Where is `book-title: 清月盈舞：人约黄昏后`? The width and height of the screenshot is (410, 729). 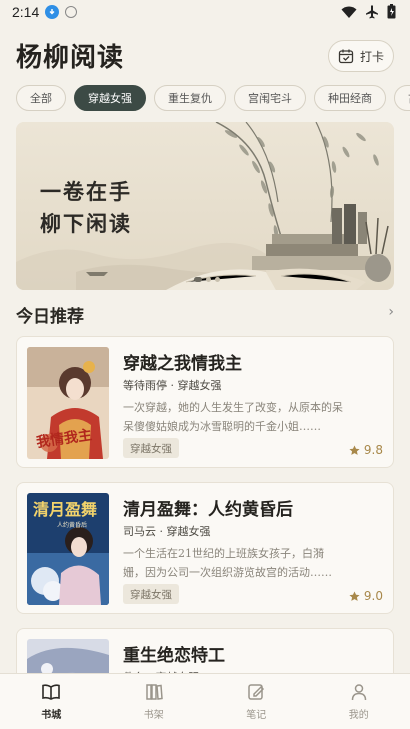
book-title: 清月盈舞：人约黄昏后 is located at coordinates (208, 510).